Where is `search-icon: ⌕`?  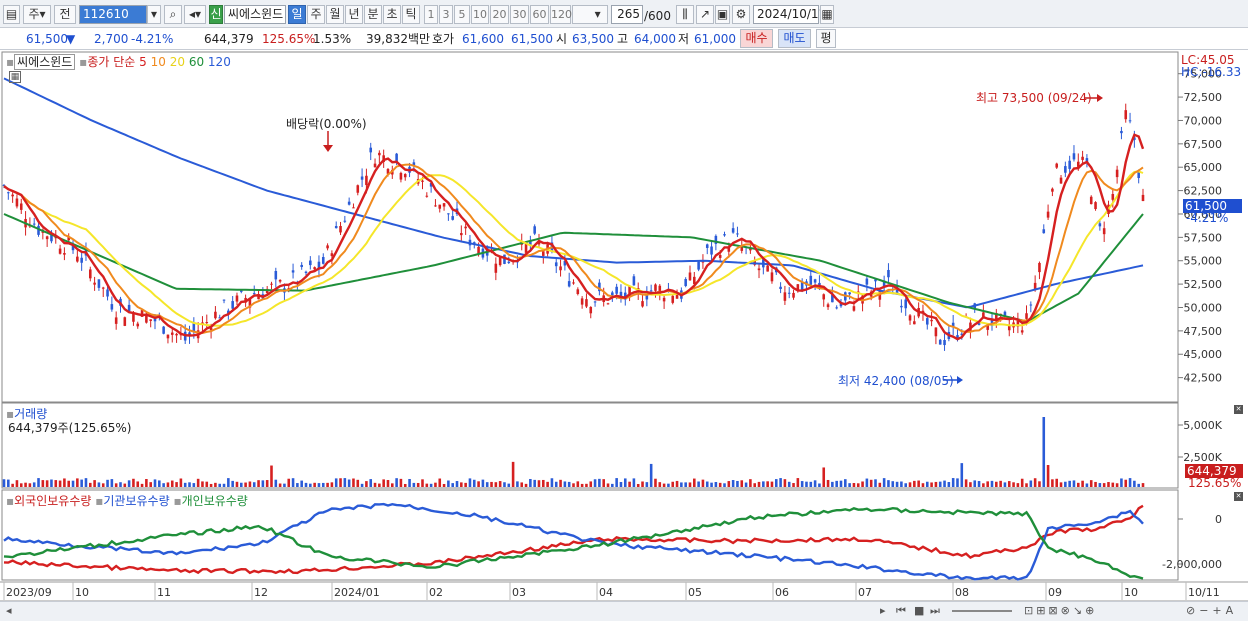 search-icon: ⌕ is located at coordinates (173, 14).